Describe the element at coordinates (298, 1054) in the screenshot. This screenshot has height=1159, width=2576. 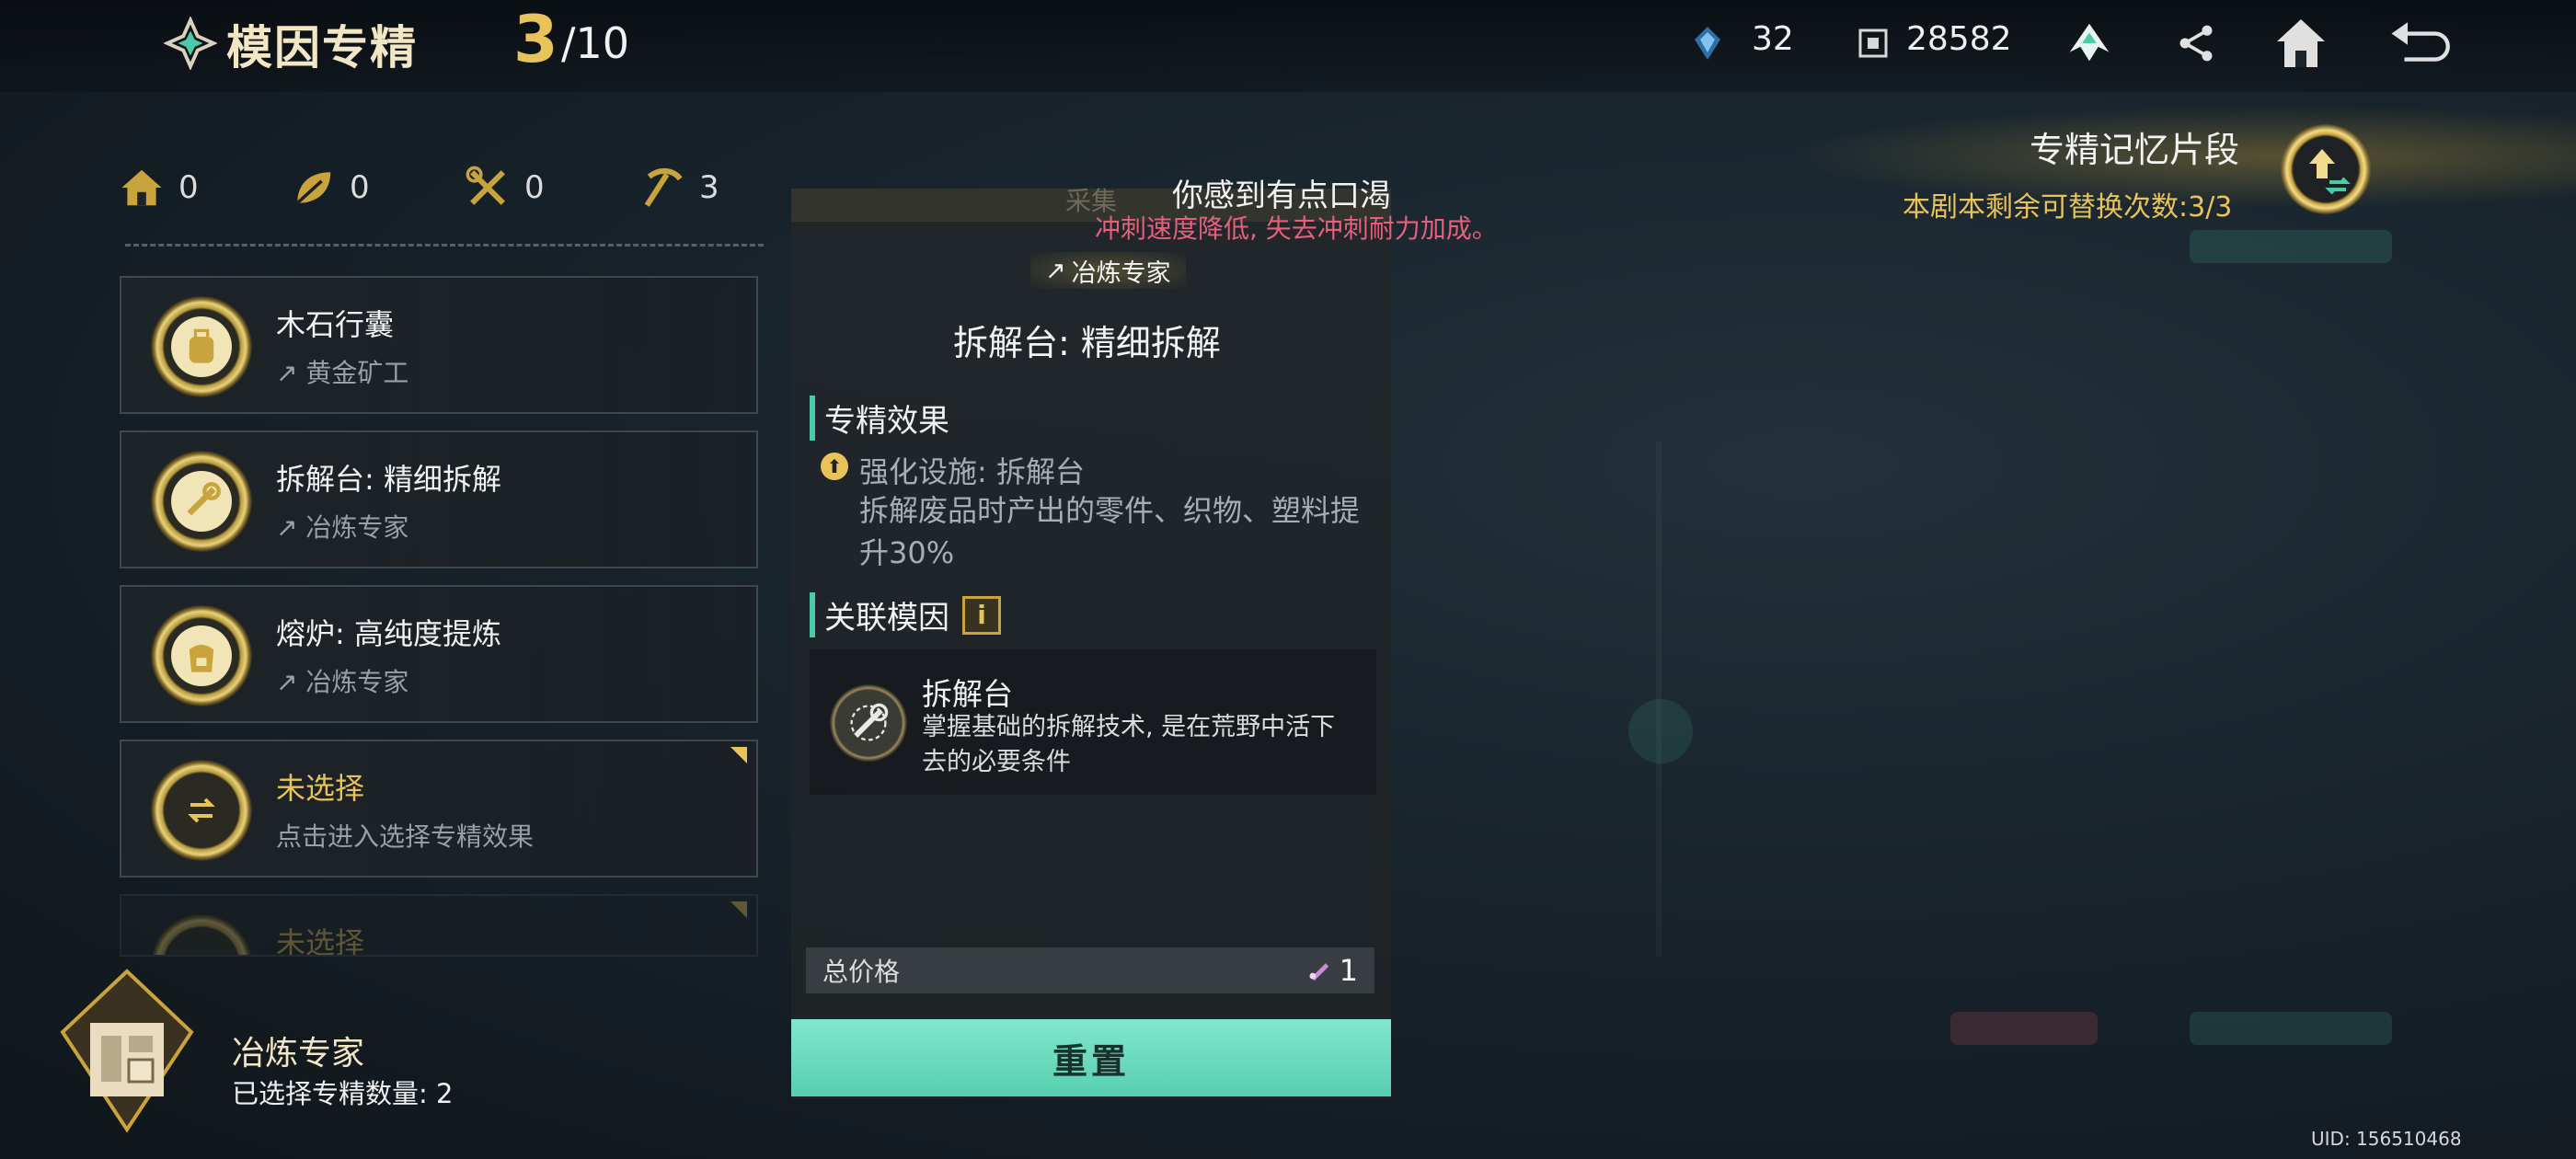
I see `profile-path-name: 冶炼专家` at that location.